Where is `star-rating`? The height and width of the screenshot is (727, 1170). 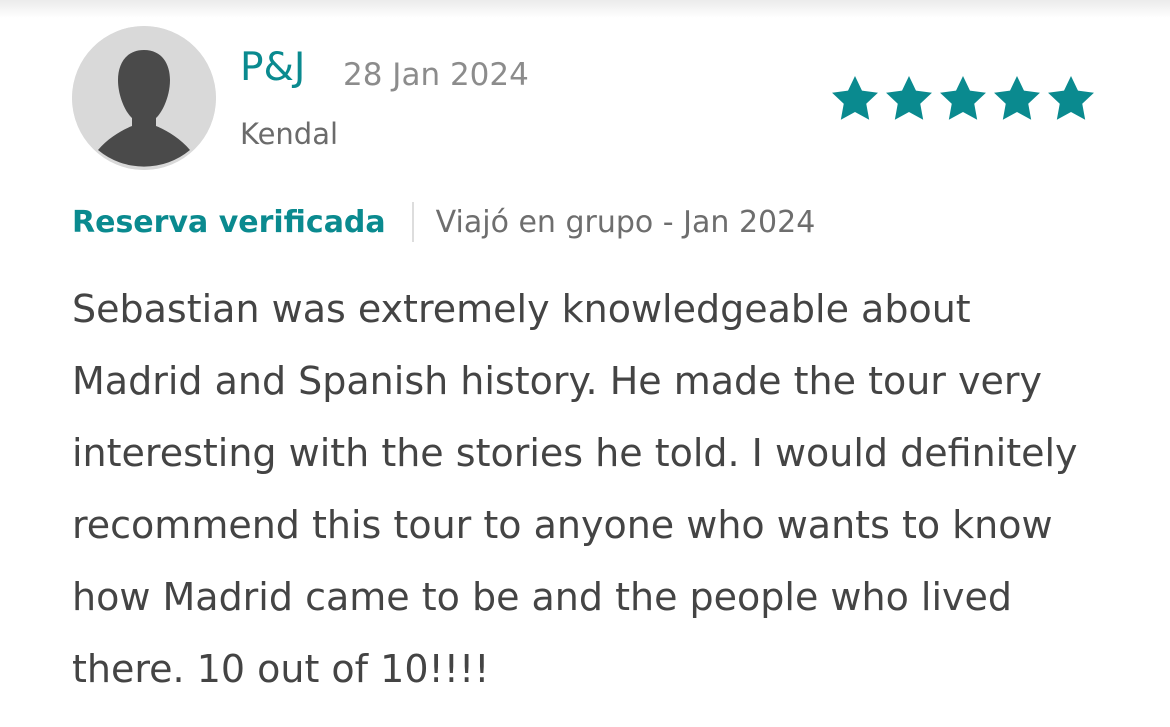
star-rating is located at coordinates (964, 99).